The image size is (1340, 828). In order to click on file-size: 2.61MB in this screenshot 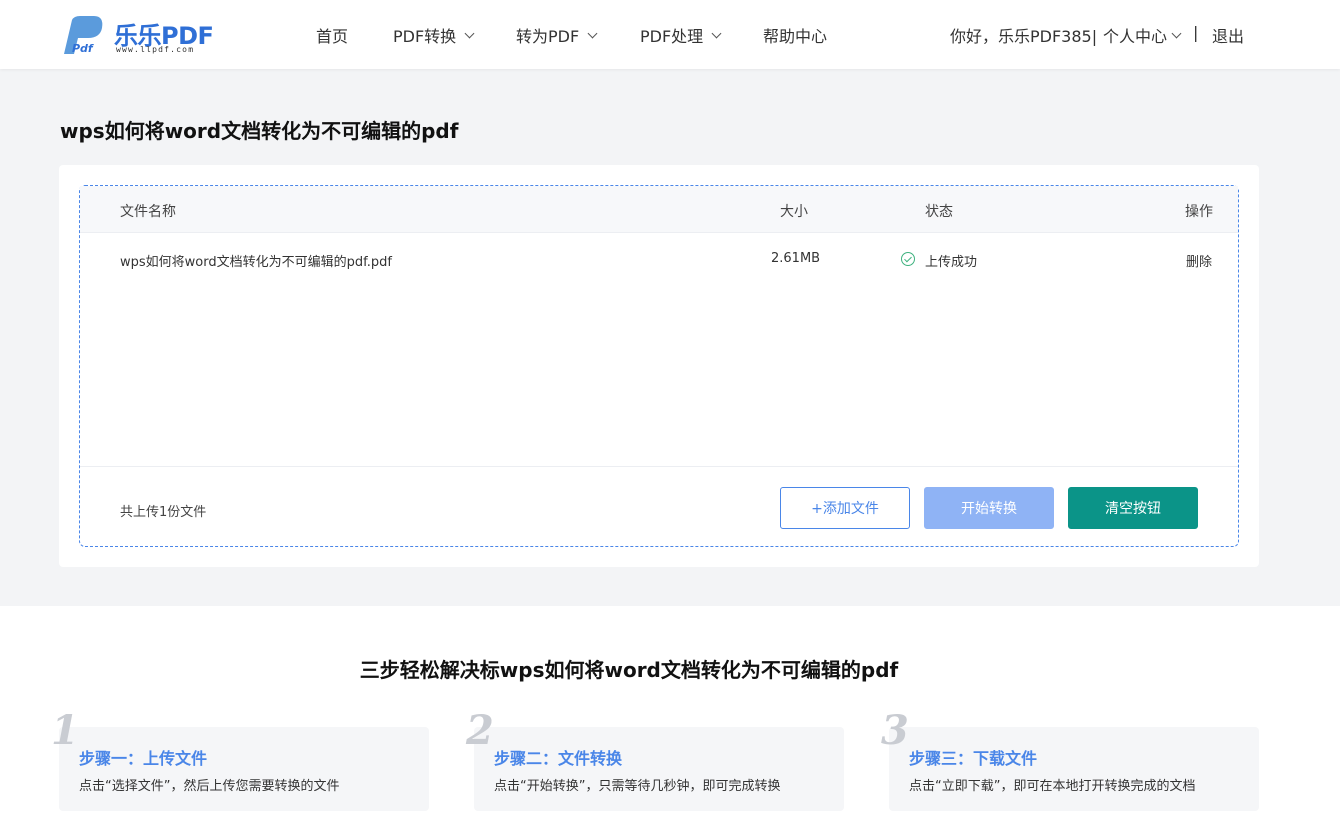, I will do `click(796, 258)`.